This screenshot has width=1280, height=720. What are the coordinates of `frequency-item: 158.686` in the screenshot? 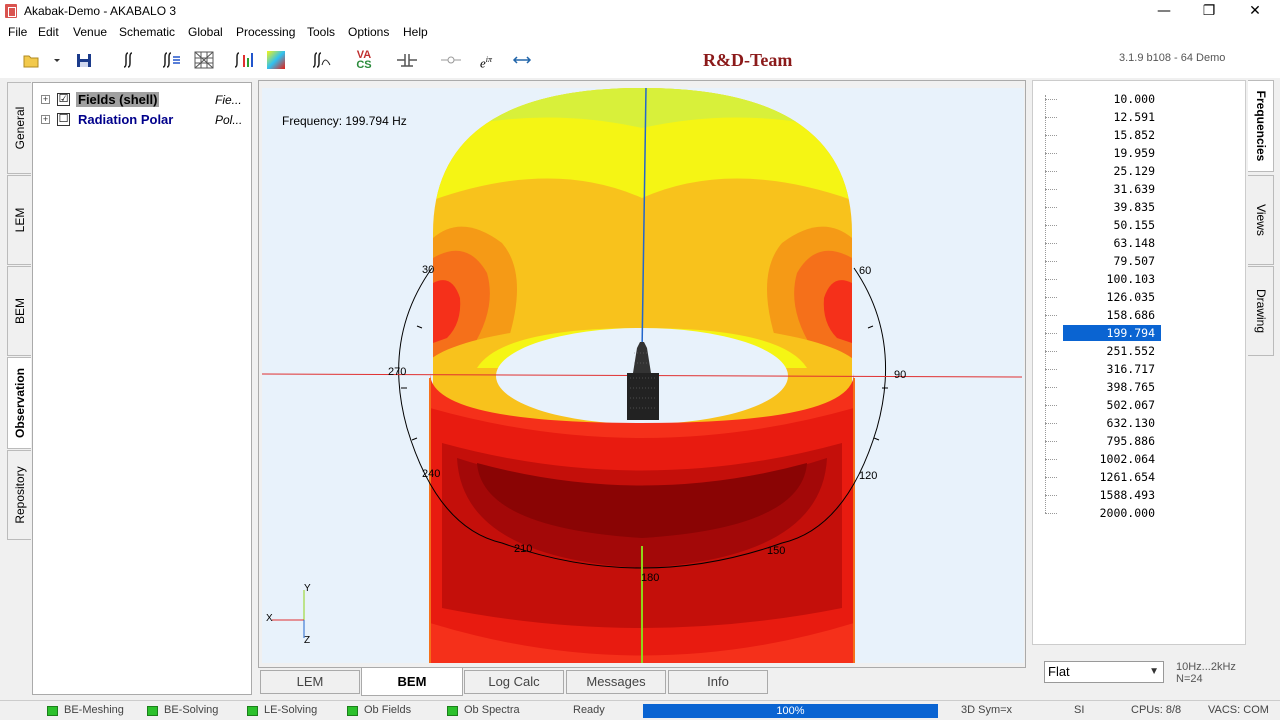 It's located at (1112, 315).